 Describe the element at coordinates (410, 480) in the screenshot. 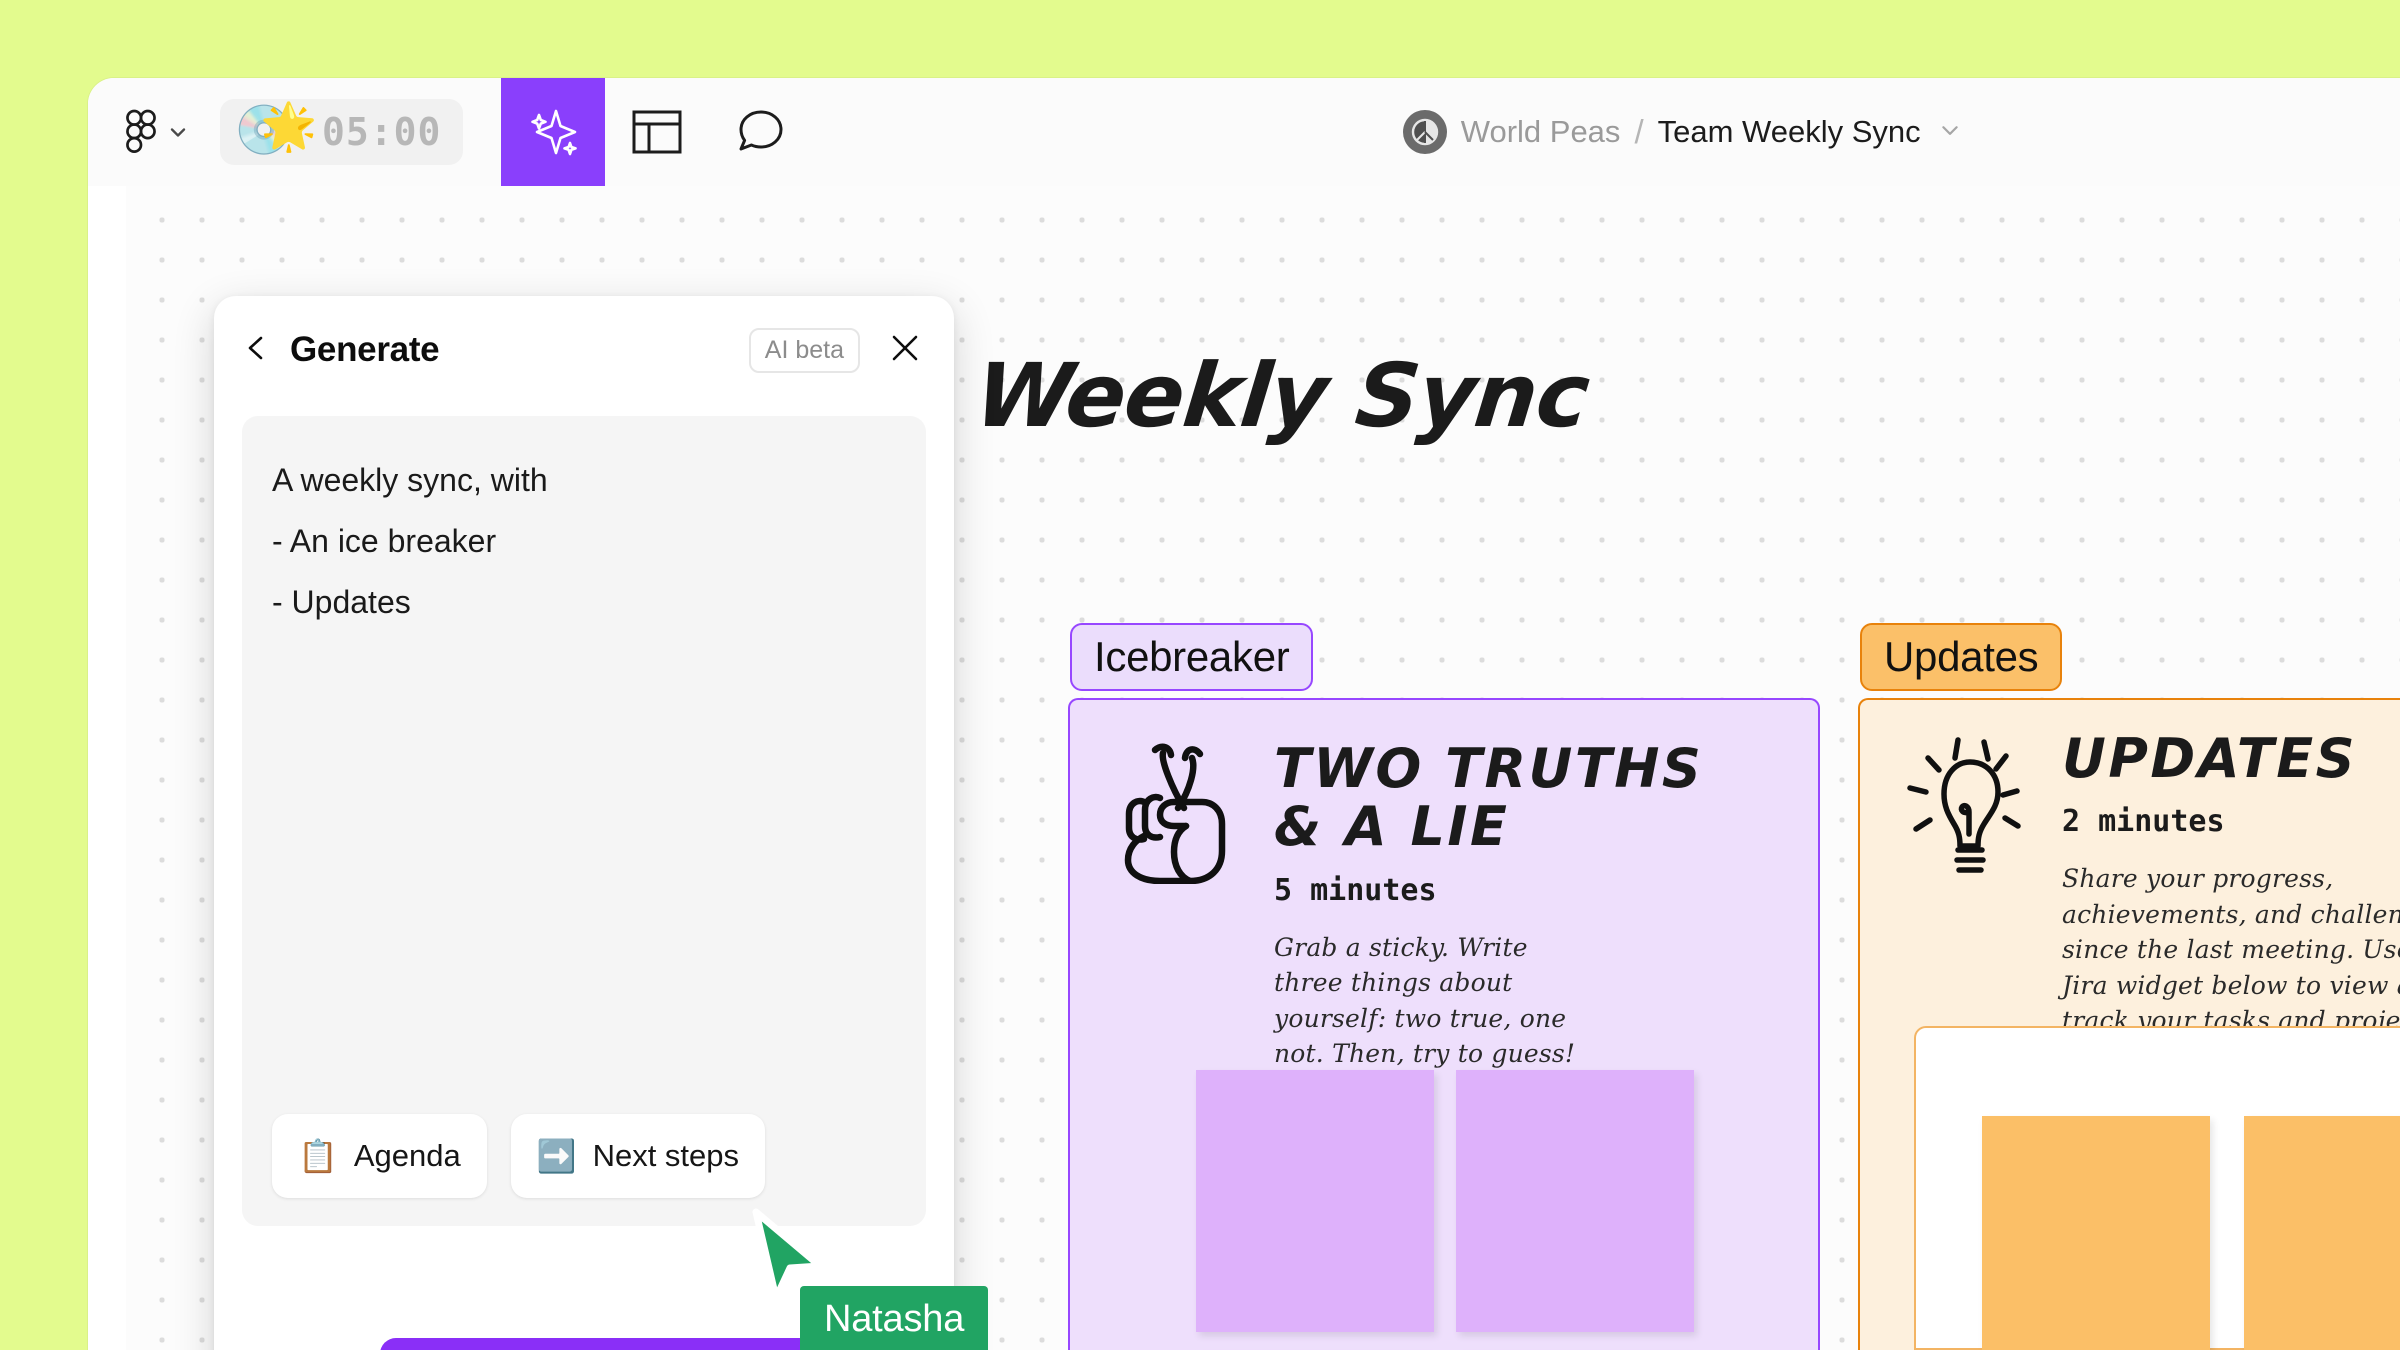

I see `prompt-line-1: A weekly sync, with` at that location.